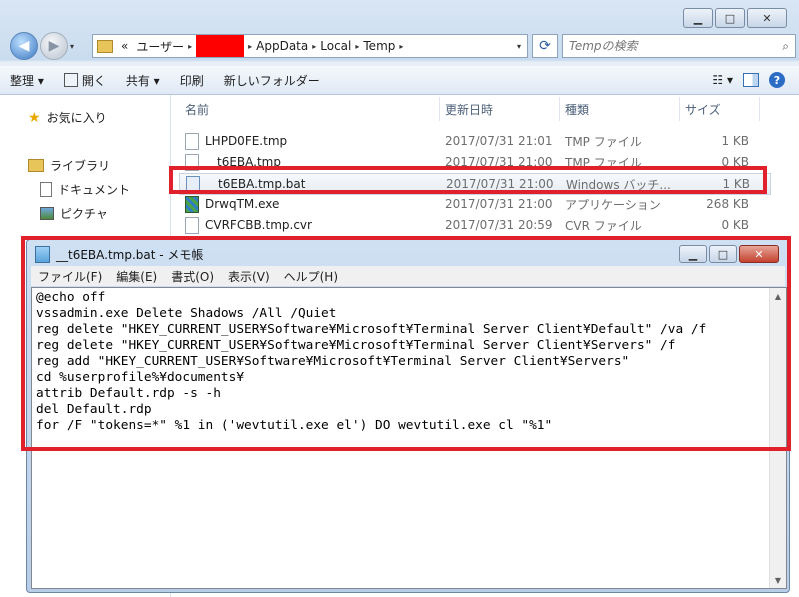 The image size is (799, 597). Describe the element at coordinates (778, 580) in the screenshot. I see `scroll-down-icon: ▼` at that location.